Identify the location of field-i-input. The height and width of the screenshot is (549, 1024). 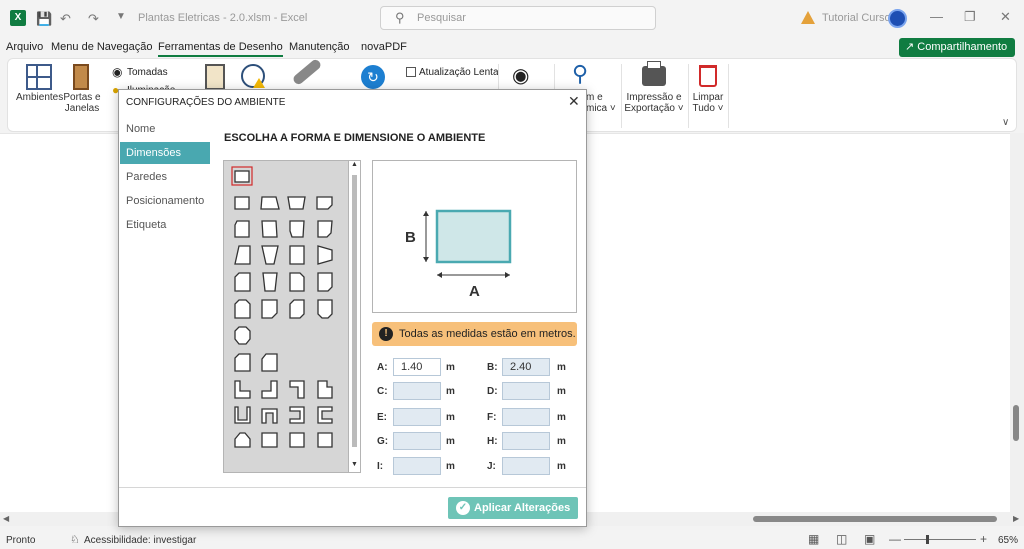
(417, 466).